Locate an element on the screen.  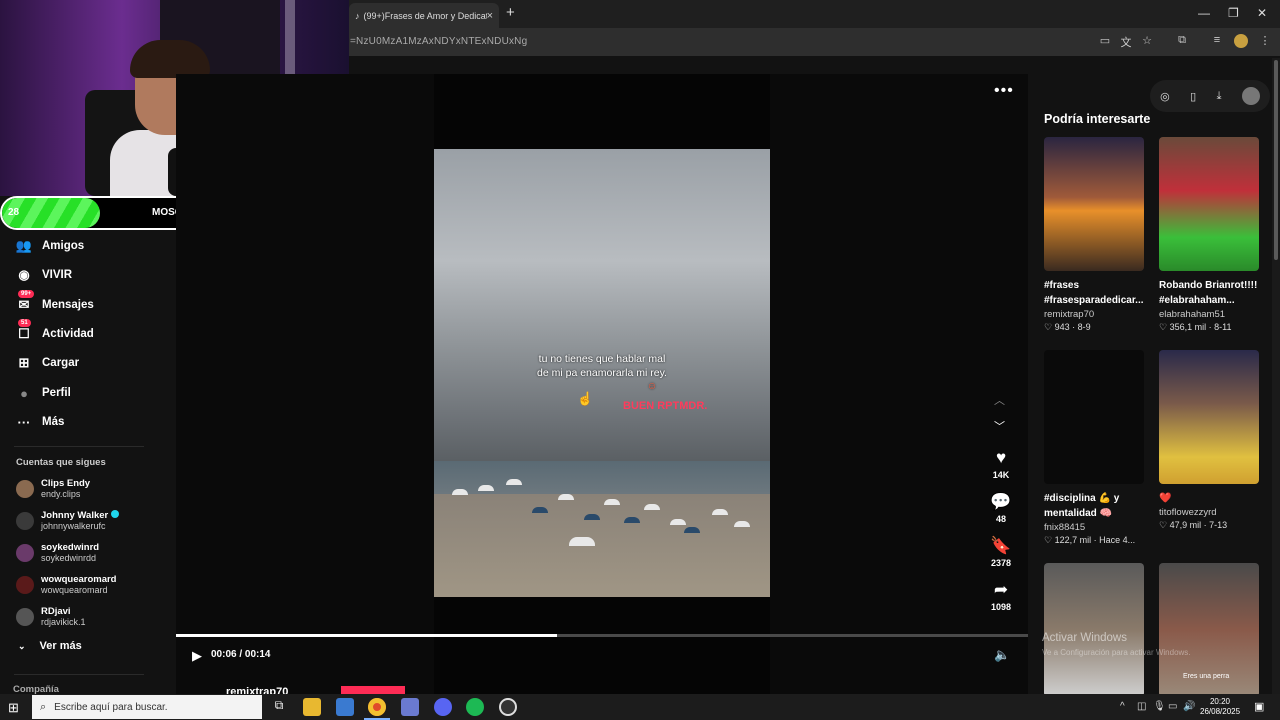
profile-avatar-icon is located at coordinates (1241, 41).